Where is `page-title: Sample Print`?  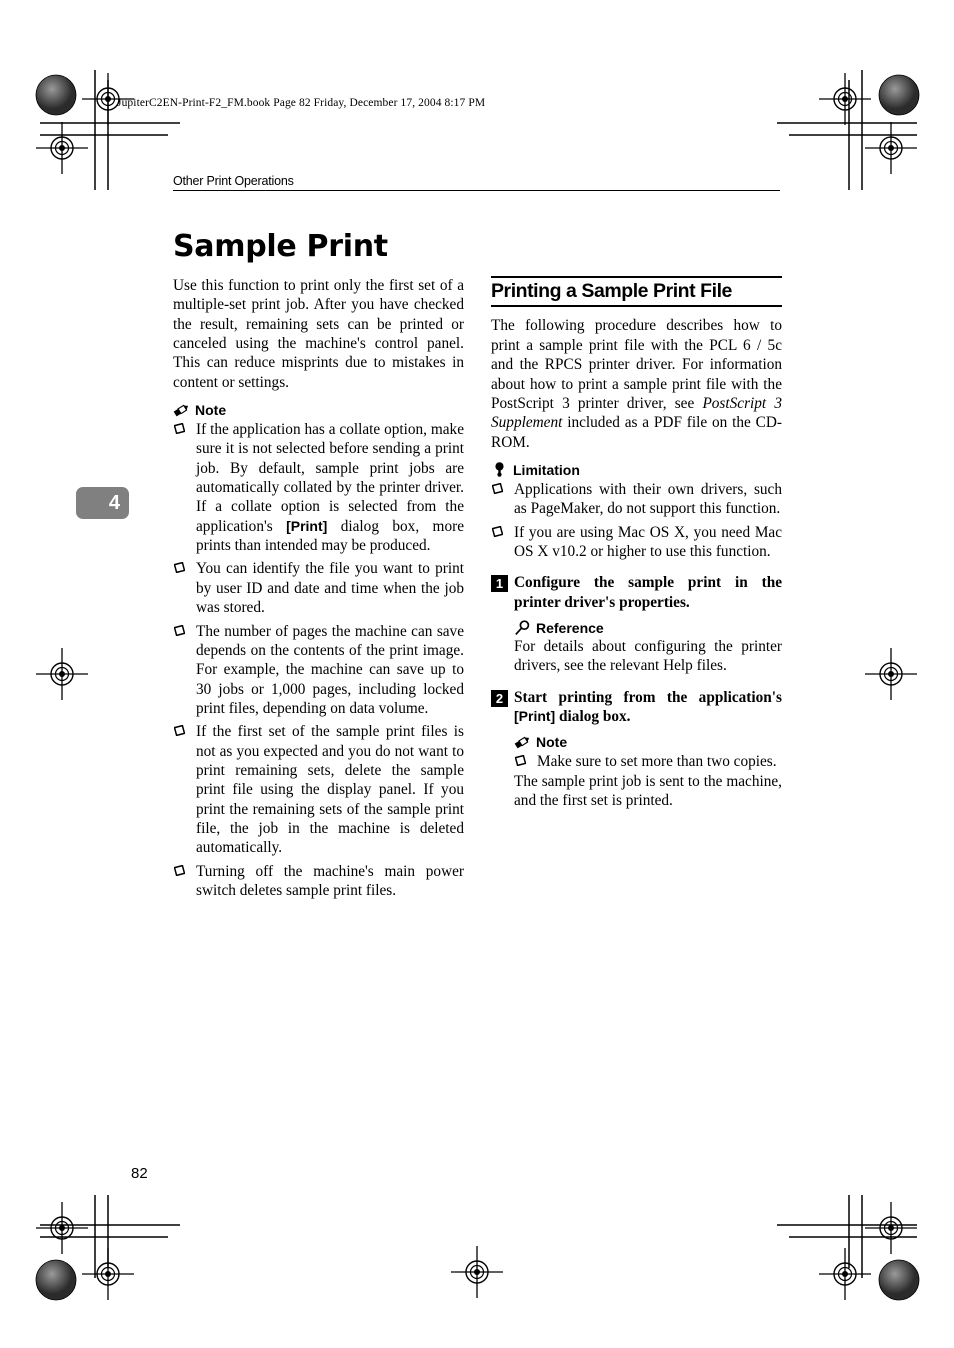 page-title: Sample Print is located at coordinates (280, 247).